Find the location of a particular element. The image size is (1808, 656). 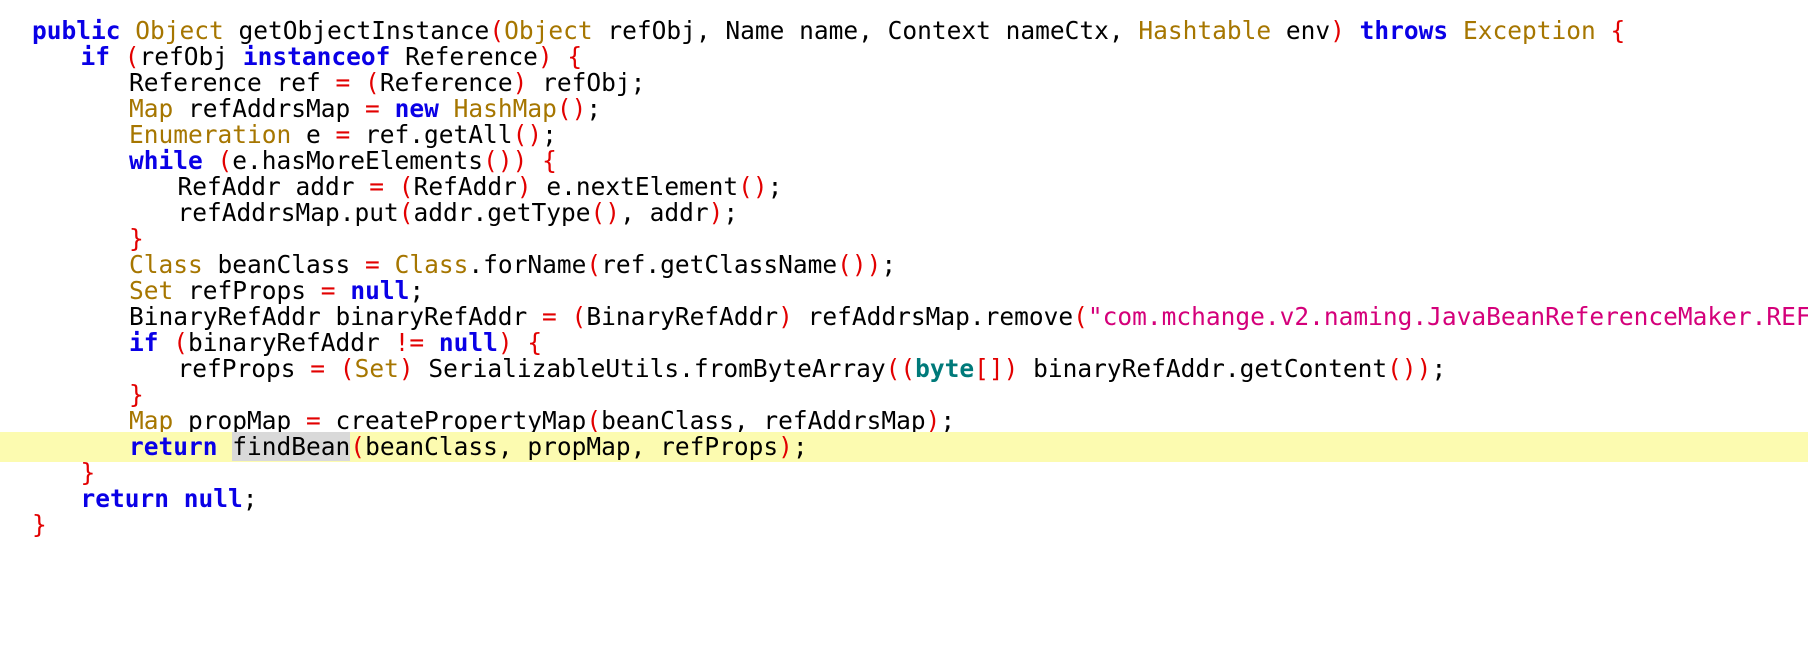

identifier: e.nextElement is located at coordinates (635, 186).